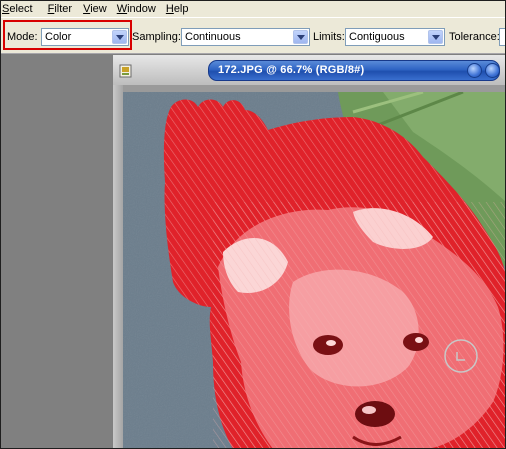 This screenshot has height=449, width=506. Describe the element at coordinates (474, 70) in the screenshot. I see `minimize-icon` at that location.